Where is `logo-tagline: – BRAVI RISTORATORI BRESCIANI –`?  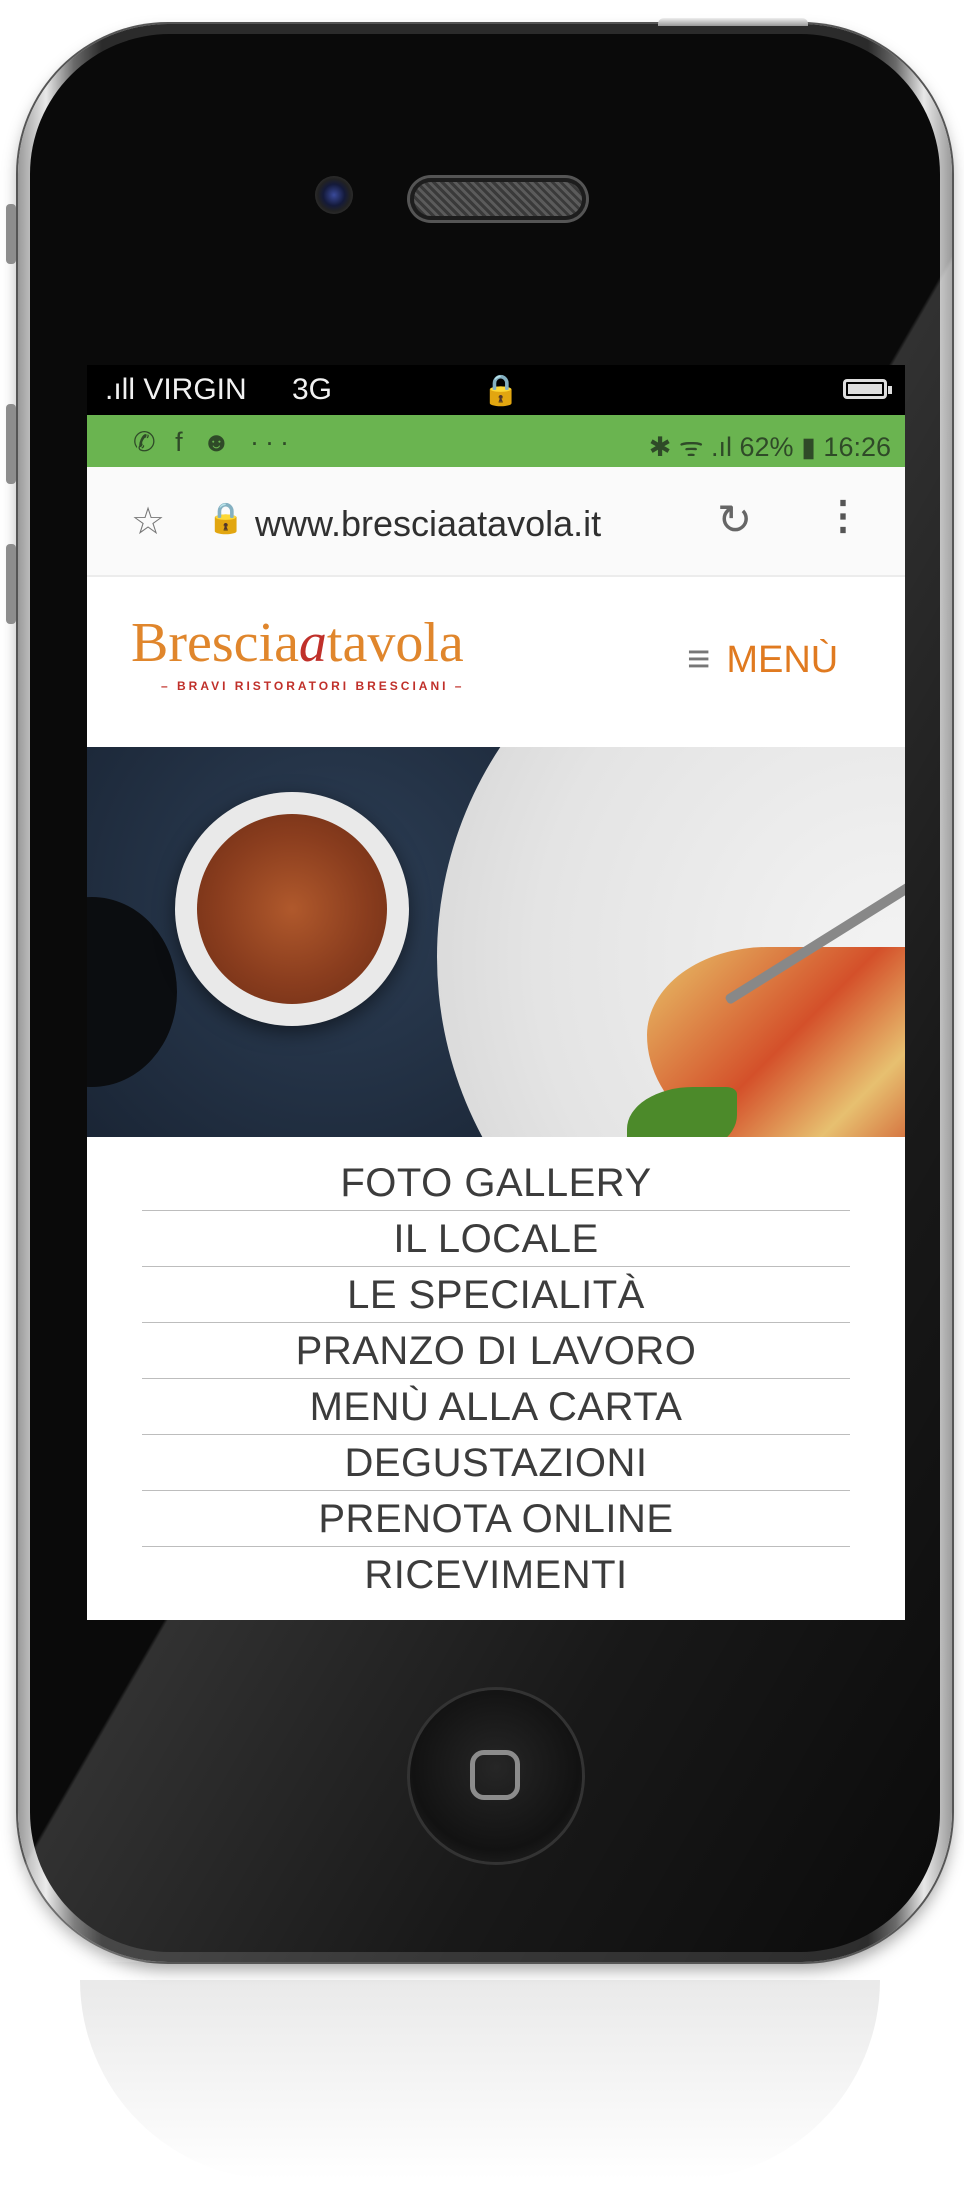
logo-tagline: – BRAVI RISTORATORI BRESCIANI – is located at coordinates (313, 686).